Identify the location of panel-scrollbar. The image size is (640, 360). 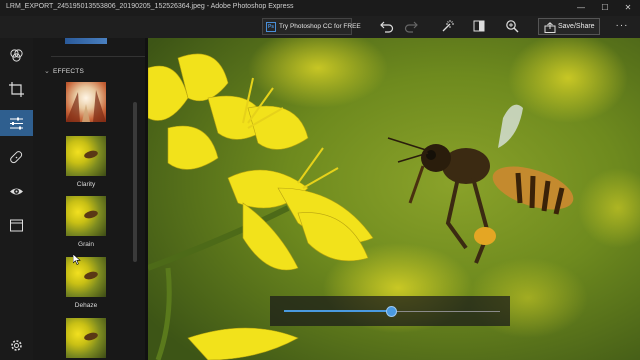
(135, 182).